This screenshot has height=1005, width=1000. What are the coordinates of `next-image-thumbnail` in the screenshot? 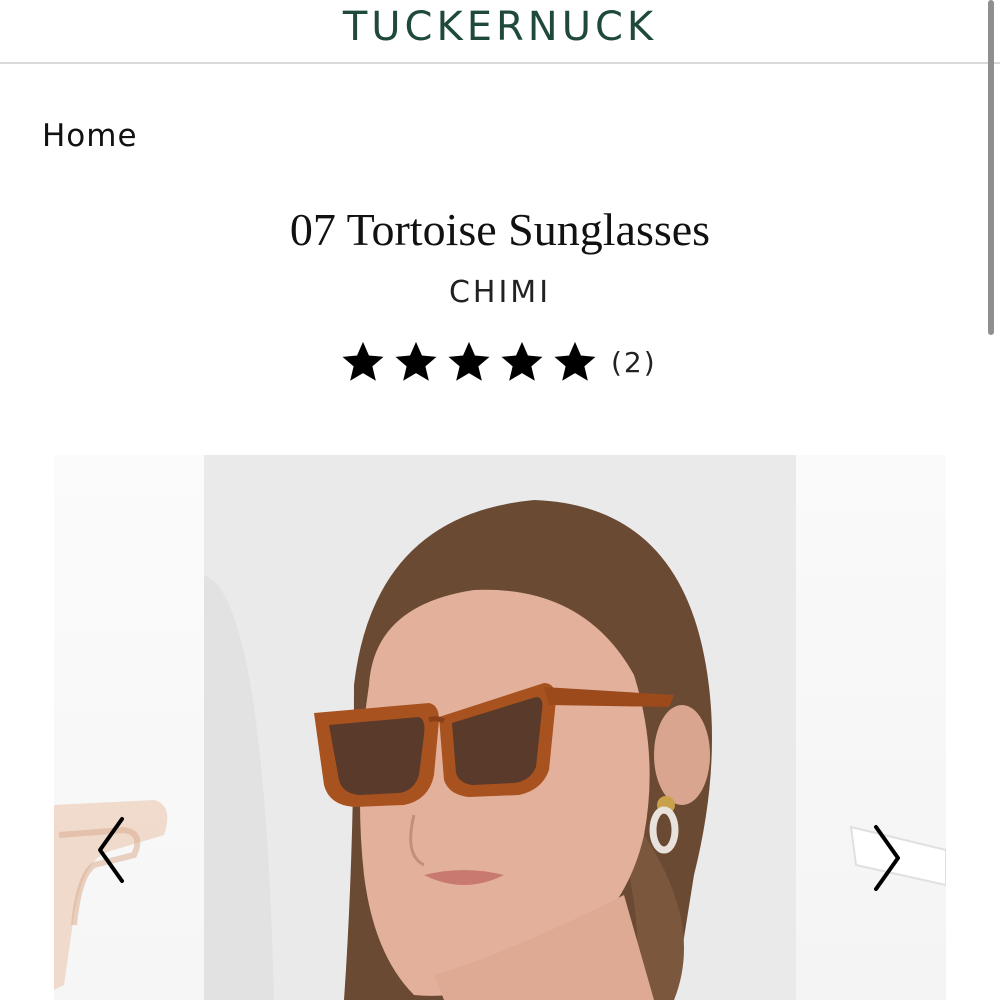 It's located at (871, 727).